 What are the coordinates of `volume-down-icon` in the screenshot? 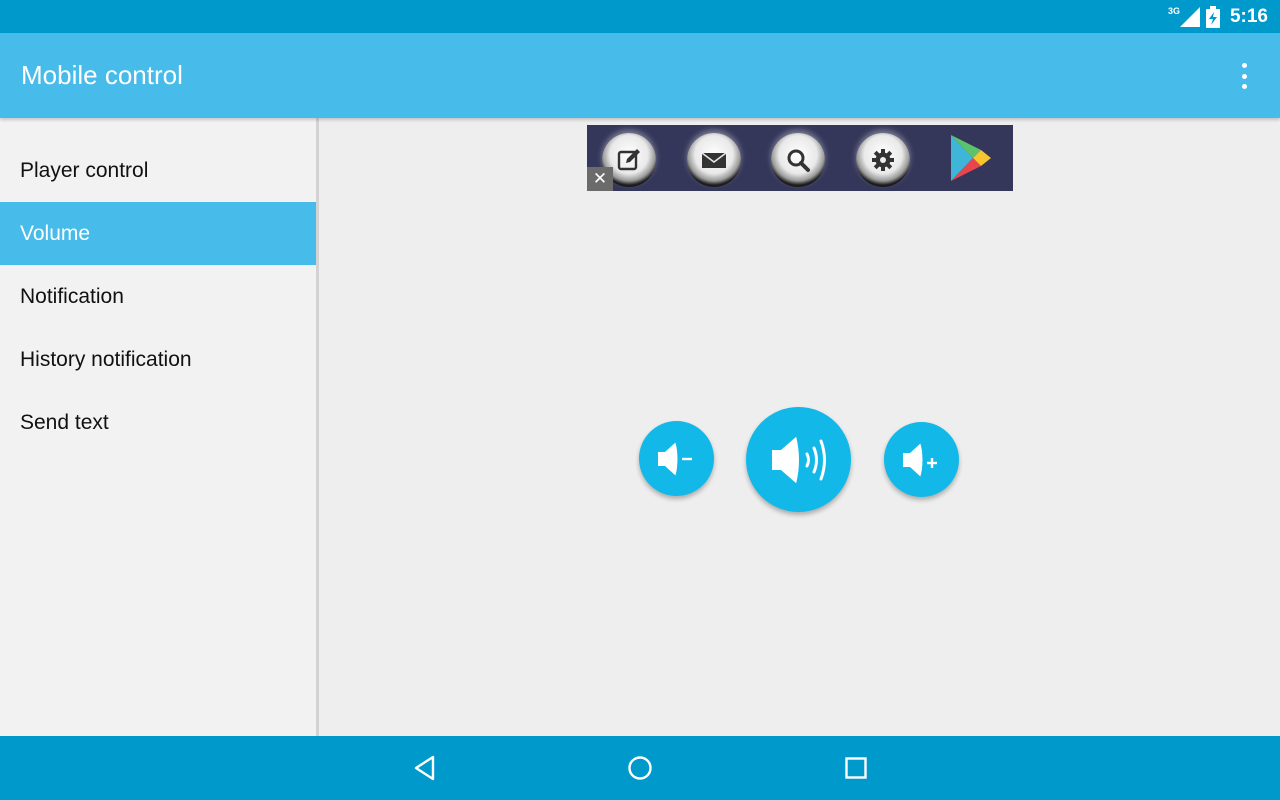 It's located at (674, 458).